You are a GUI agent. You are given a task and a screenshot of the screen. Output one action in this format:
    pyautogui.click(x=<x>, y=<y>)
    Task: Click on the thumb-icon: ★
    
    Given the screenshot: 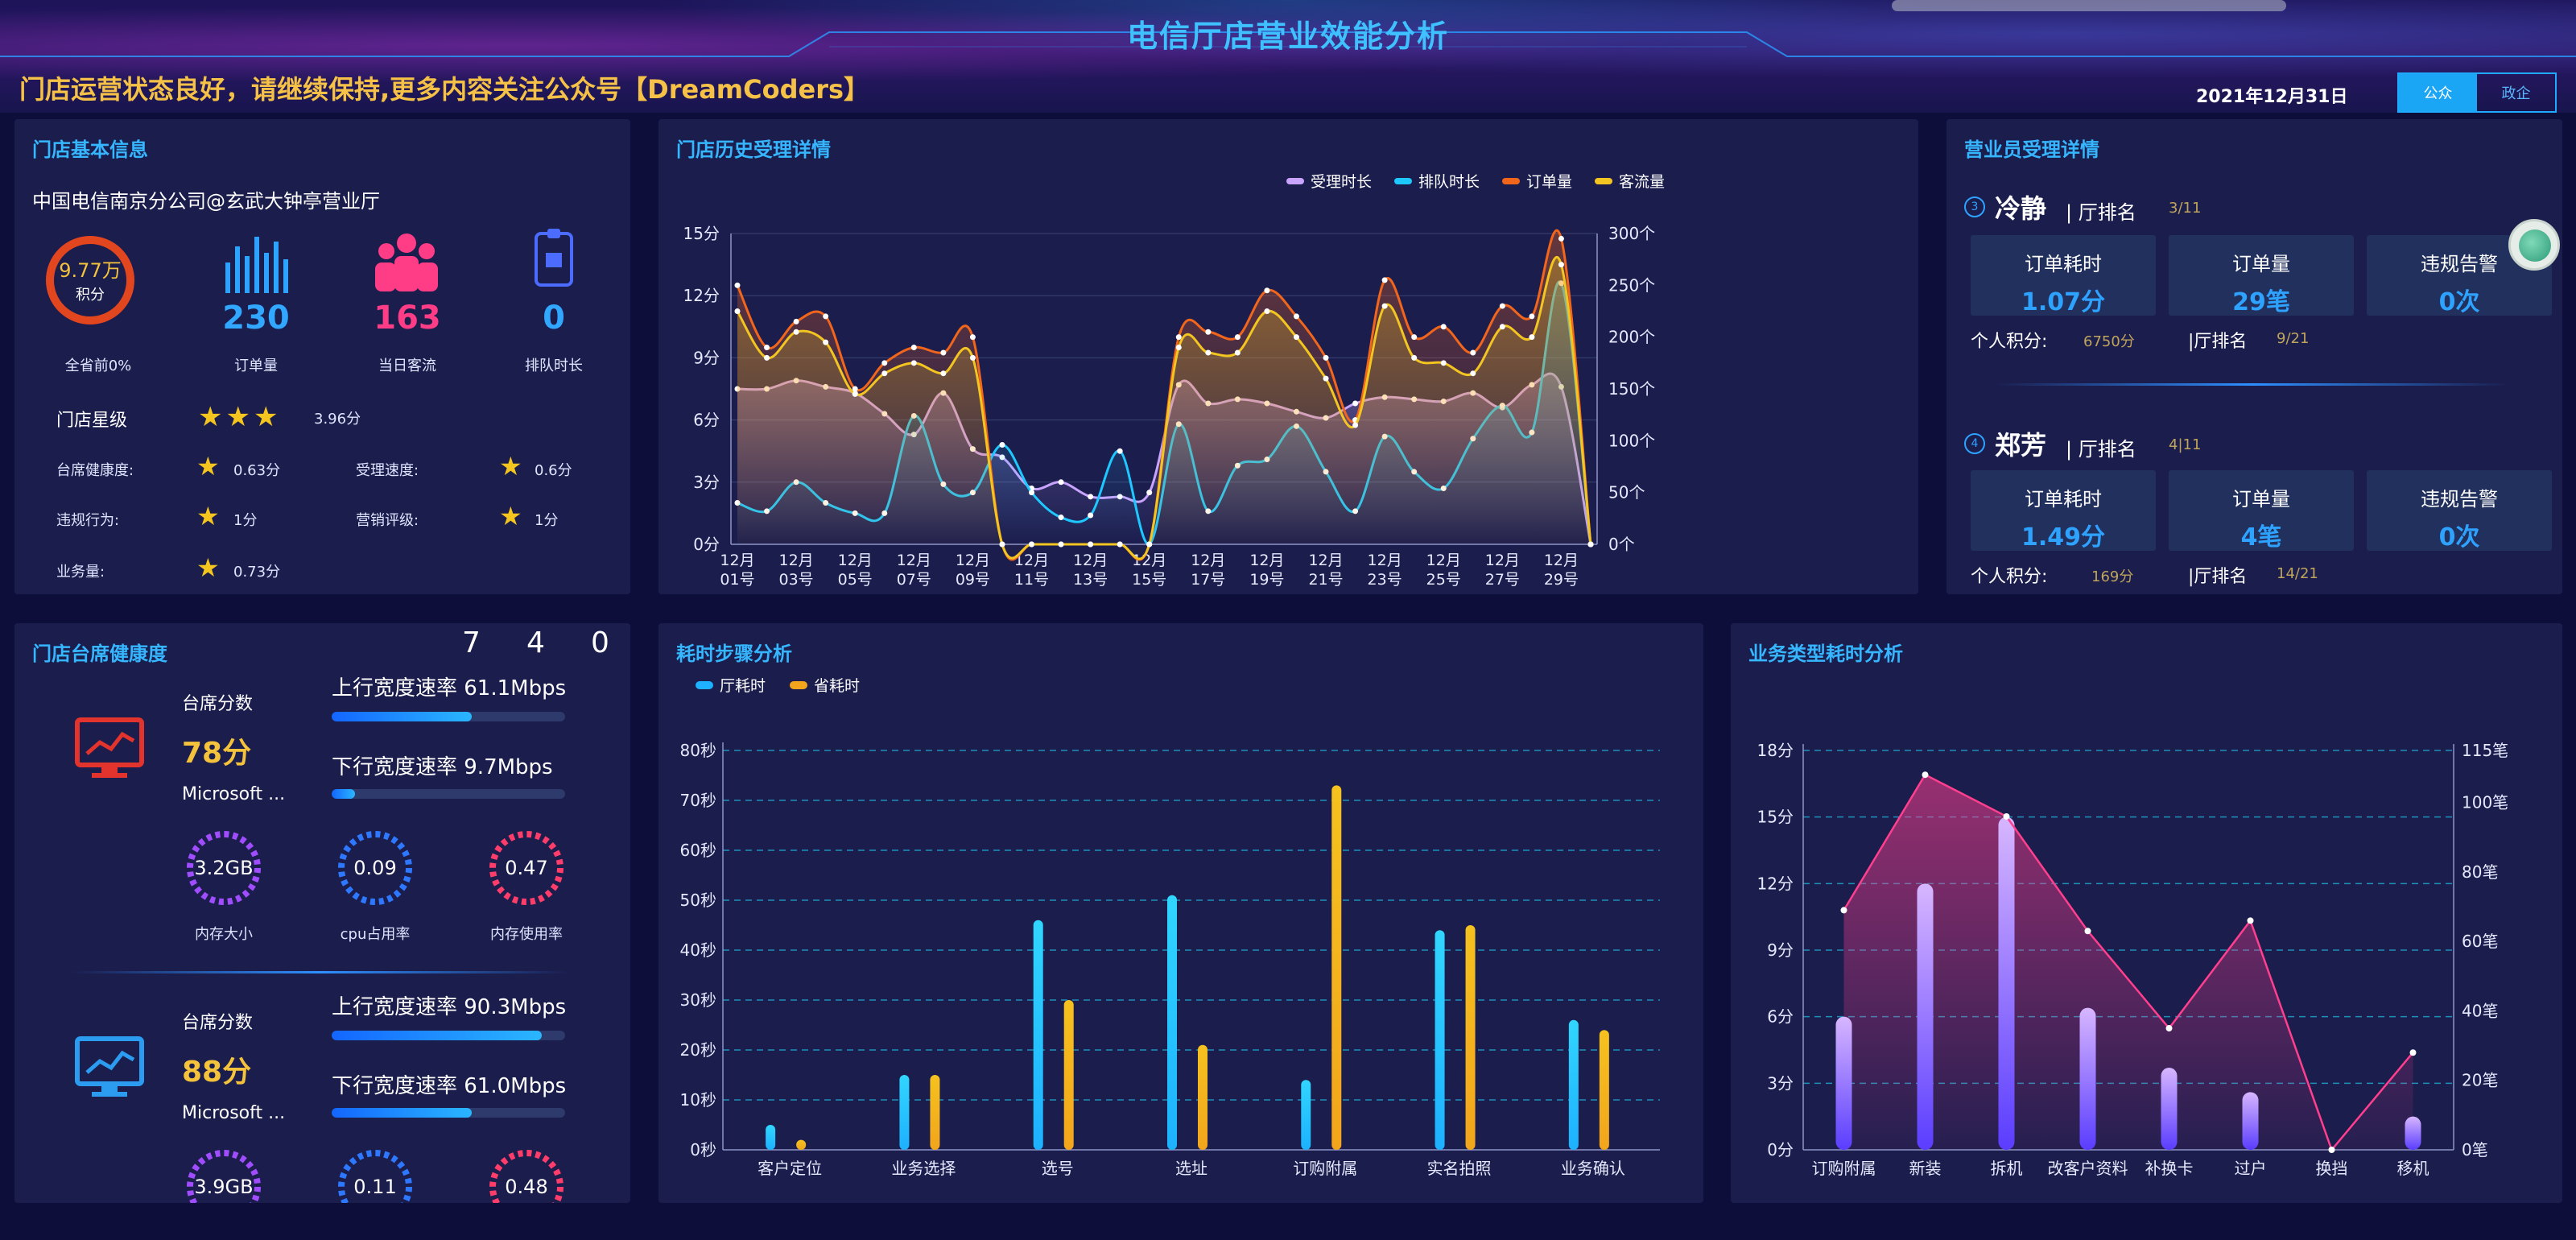 What is the action you would take?
    pyautogui.click(x=208, y=467)
    